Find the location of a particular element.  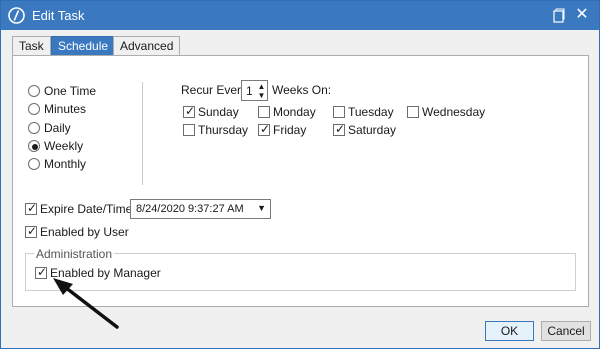

radio-label: Minutes is located at coordinates (65, 109).